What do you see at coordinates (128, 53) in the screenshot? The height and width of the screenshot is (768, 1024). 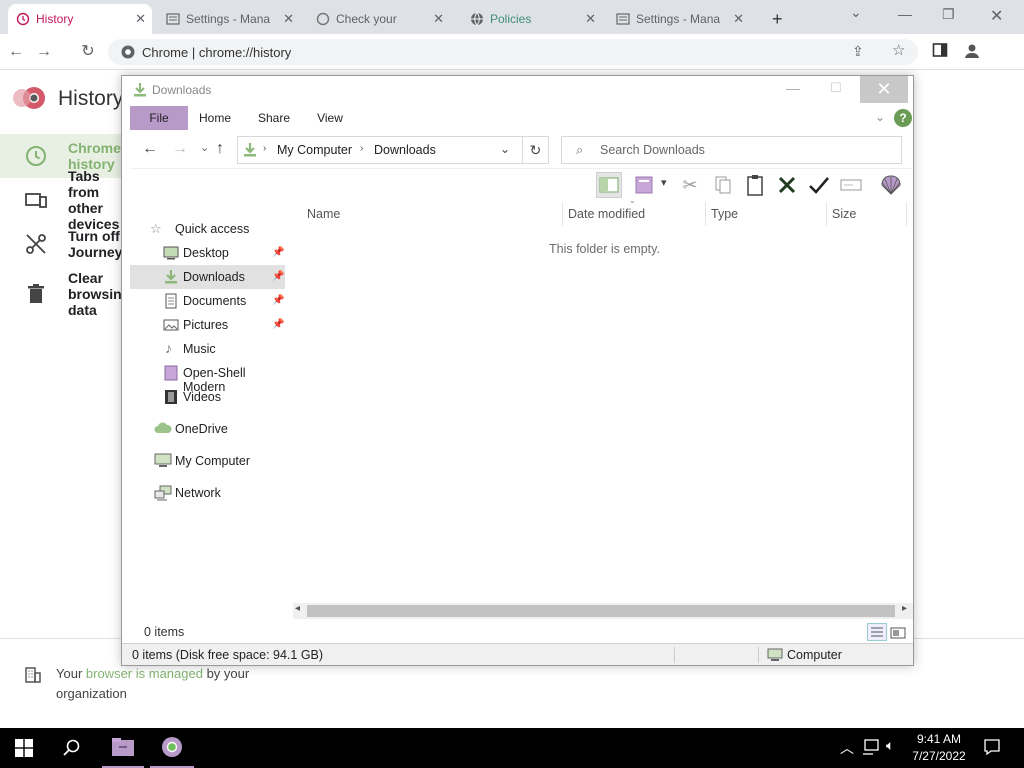 I see `site-info-icon` at bounding box center [128, 53].